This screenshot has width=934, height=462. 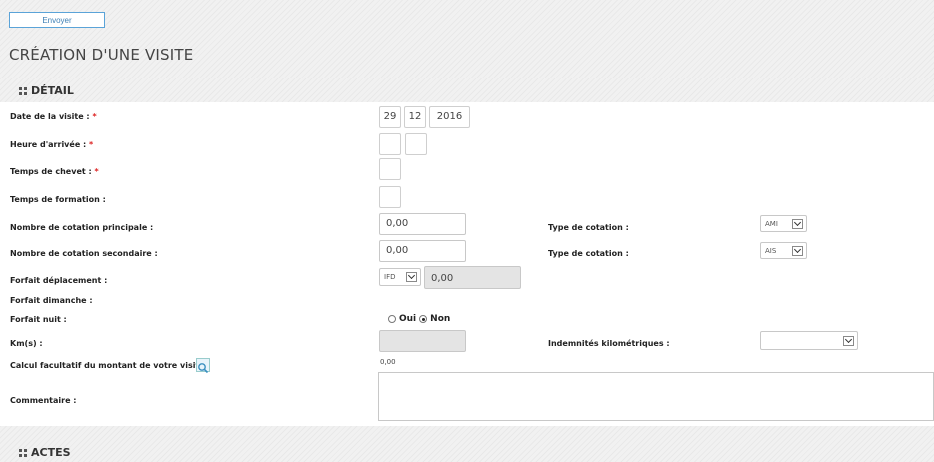 I want to click on comment-textarea, so click(x=656, y=396).